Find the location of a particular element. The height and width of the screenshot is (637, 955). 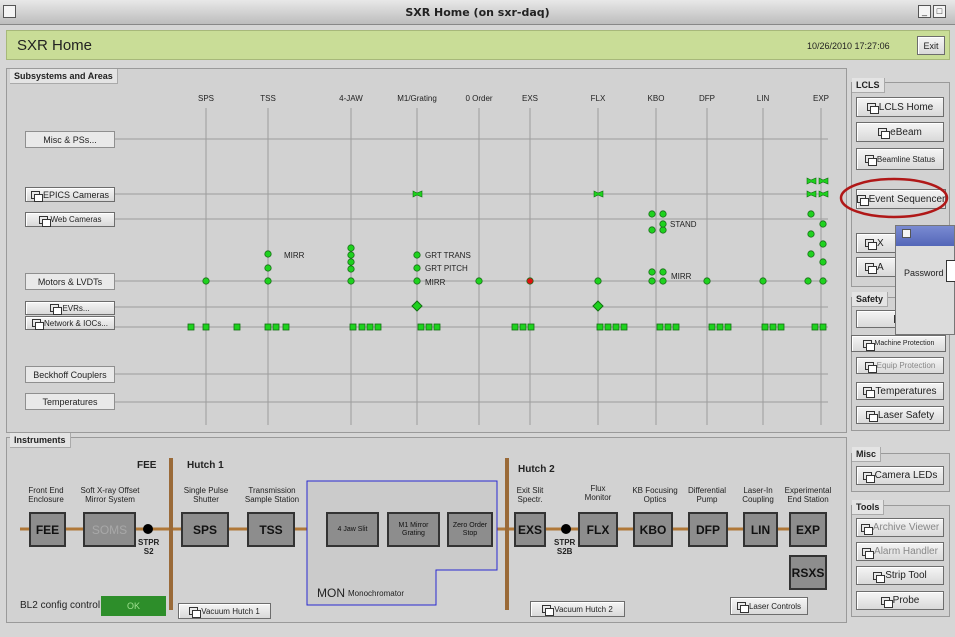

monochromator-label: Monochromator is located at coordinates (376, 593).